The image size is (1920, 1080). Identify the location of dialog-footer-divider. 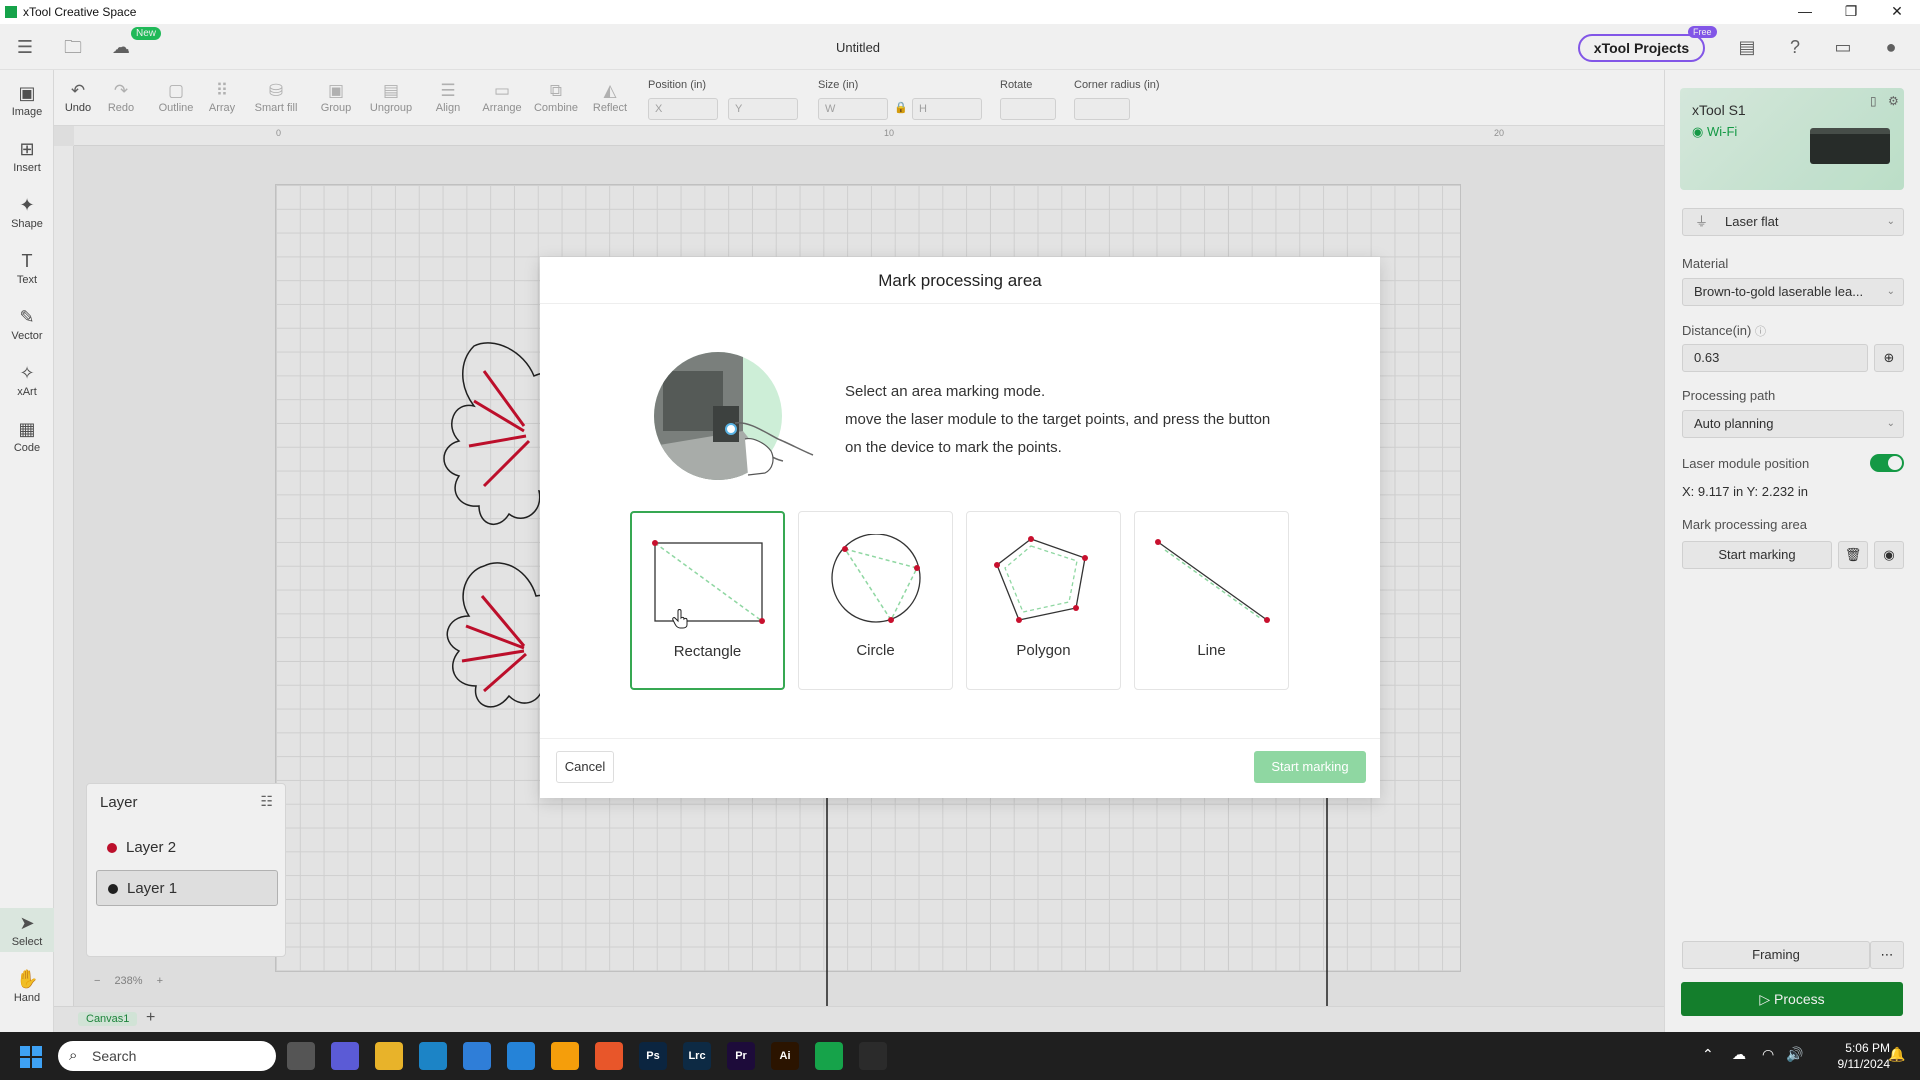
(960, 738).